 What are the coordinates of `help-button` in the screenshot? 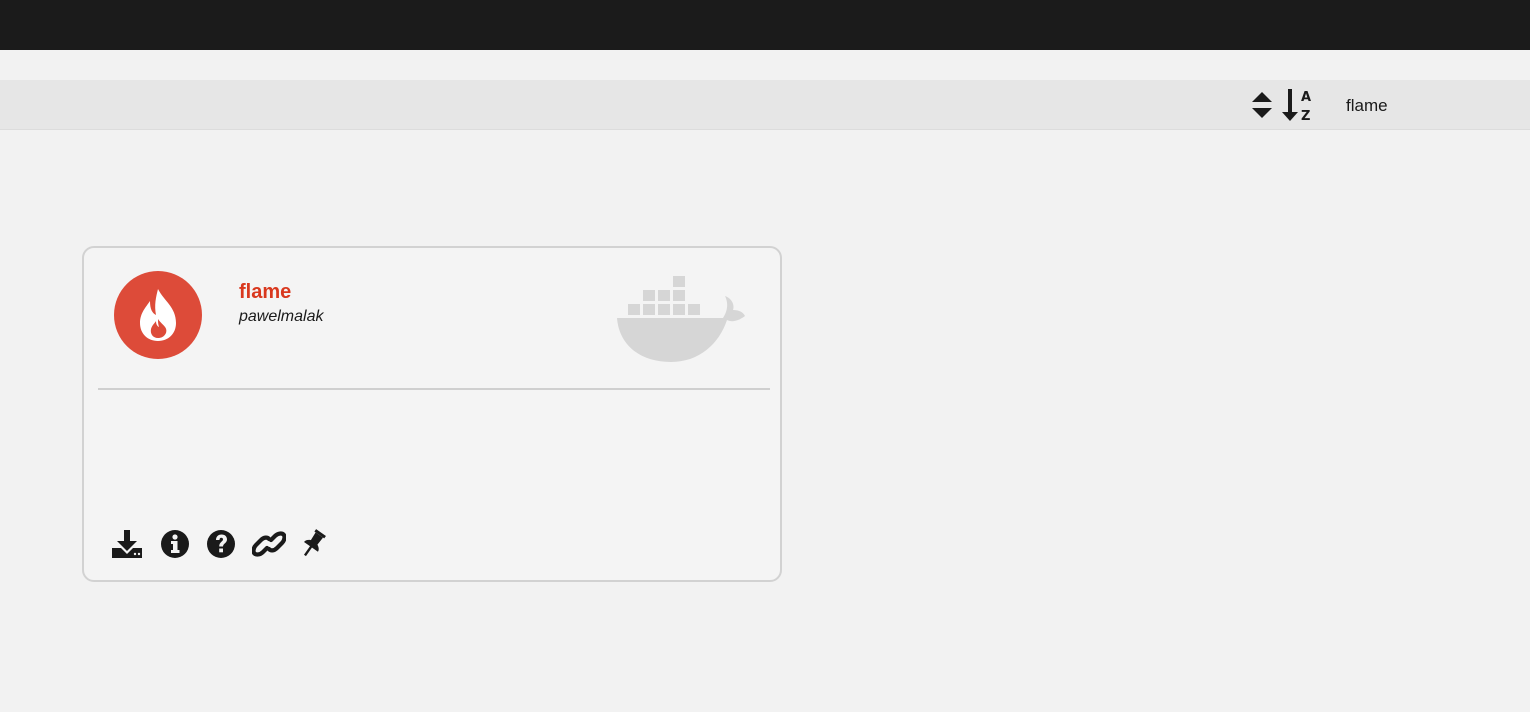 It's located at (221, 544).